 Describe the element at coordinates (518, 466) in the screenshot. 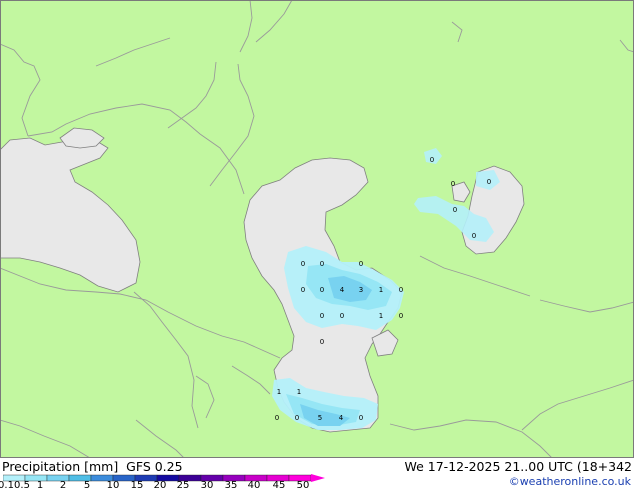

I see `forecast-datetime: We 17-12-2025 21..00 UTC (18+342` at that location.